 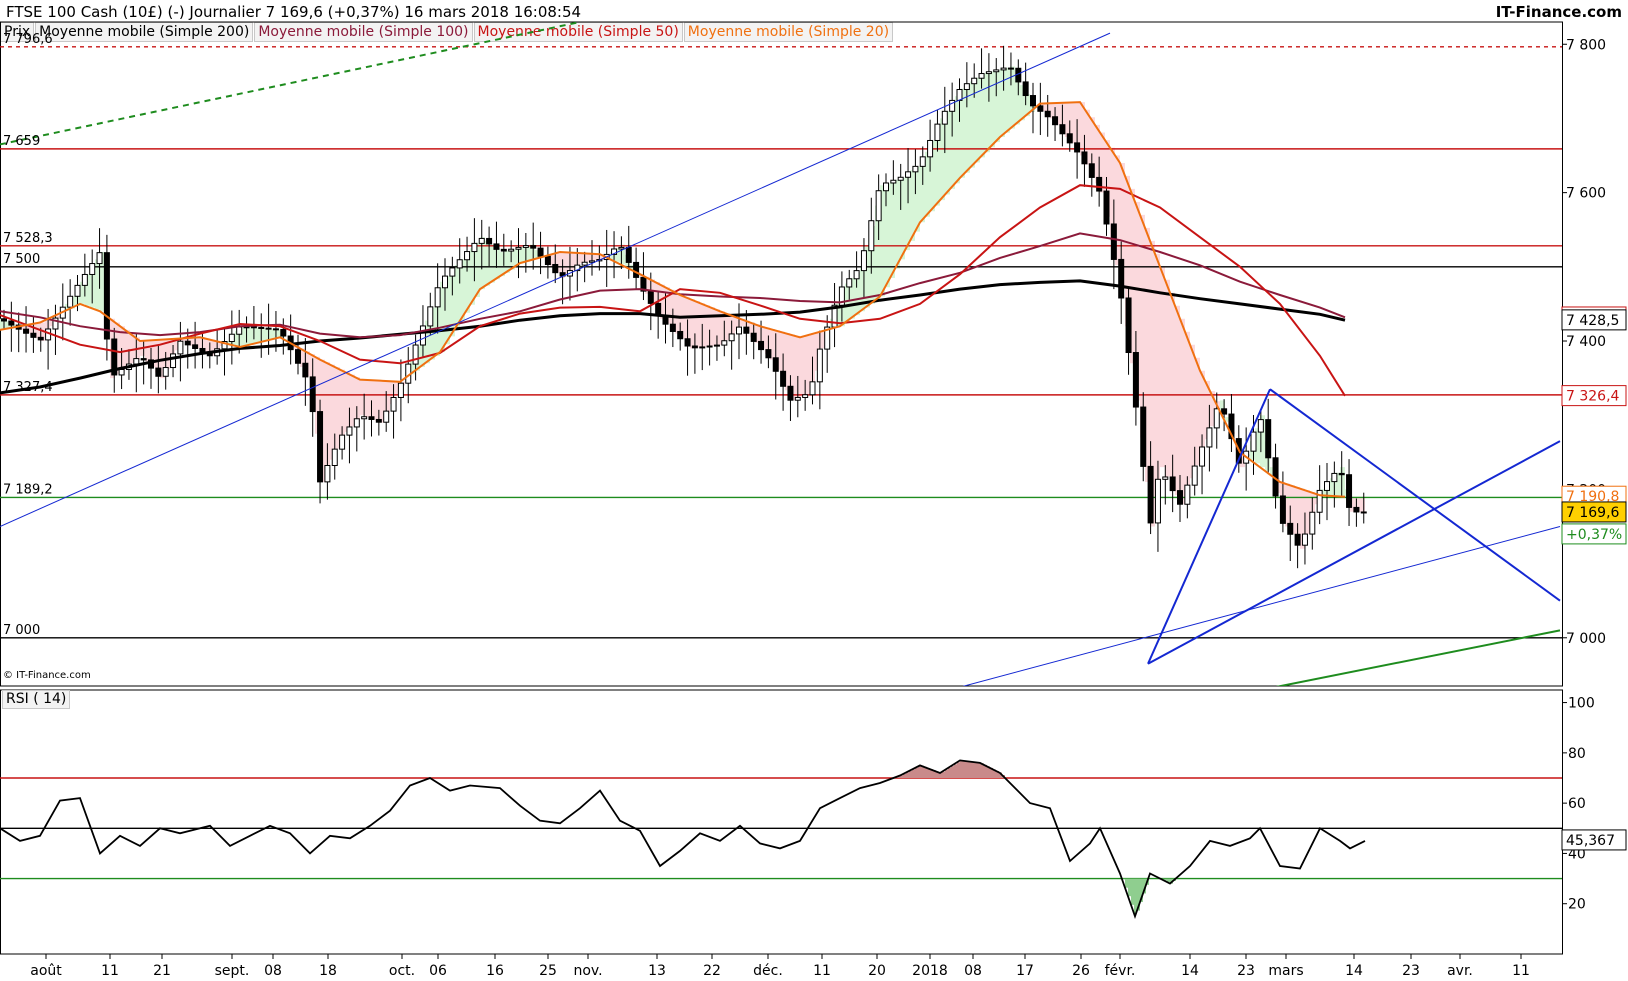 What do you see at coordinates (1581, 704) in the screenshot?
I see `rsi-tick-label-4: 100` at bounding box center [1581, 704].